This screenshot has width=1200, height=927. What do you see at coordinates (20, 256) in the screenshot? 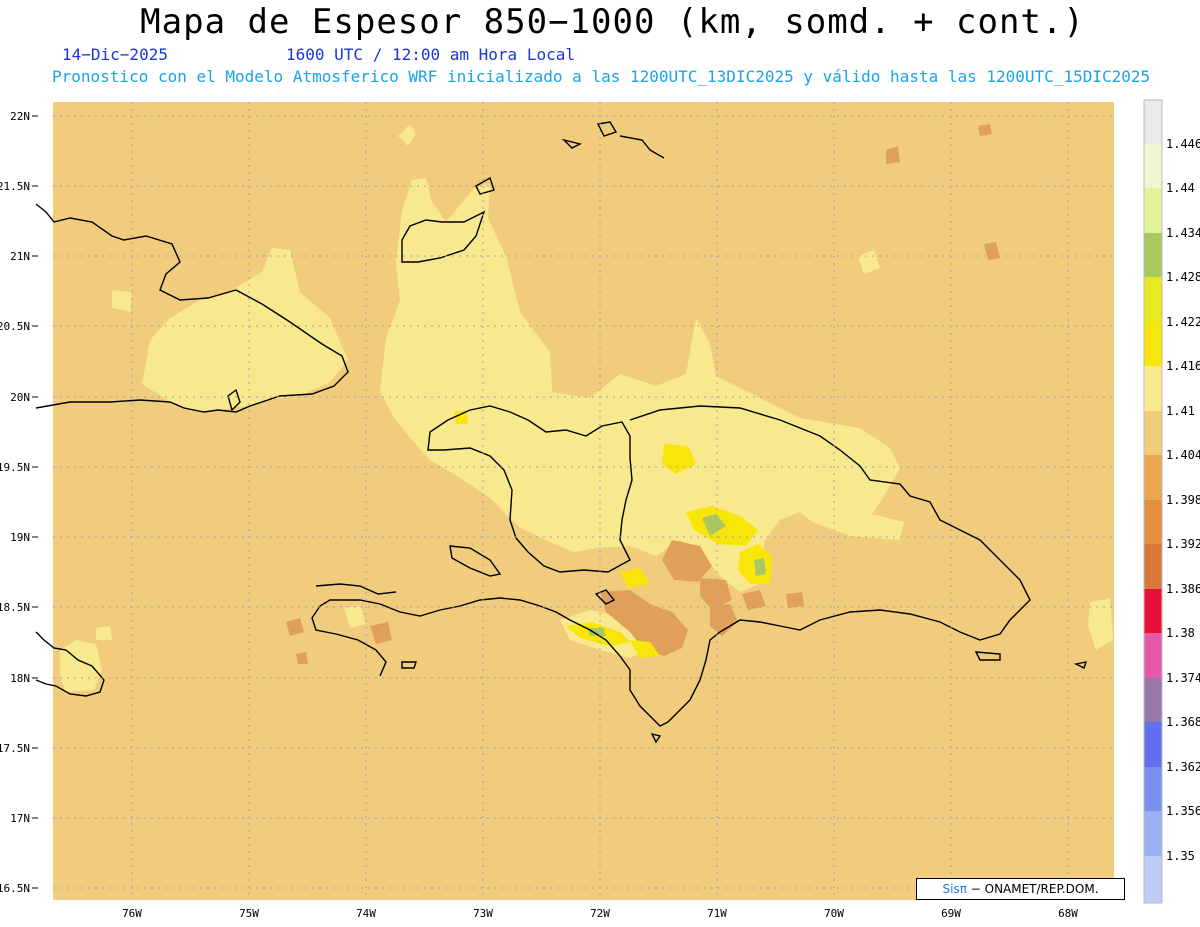
I see `lat-label: 21N` at bounding box center [20, 256].